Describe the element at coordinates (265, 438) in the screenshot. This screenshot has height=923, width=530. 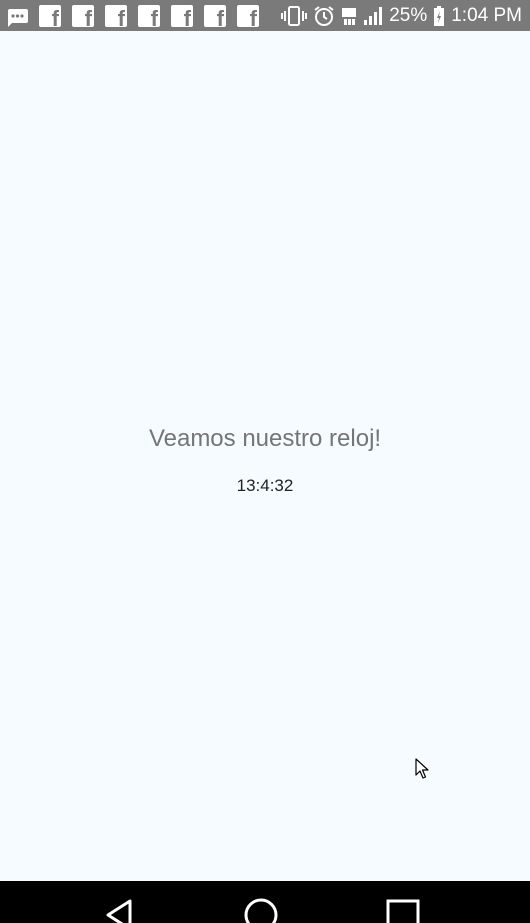
I see `page-title: Veamos nuestro reloj!` at that location.